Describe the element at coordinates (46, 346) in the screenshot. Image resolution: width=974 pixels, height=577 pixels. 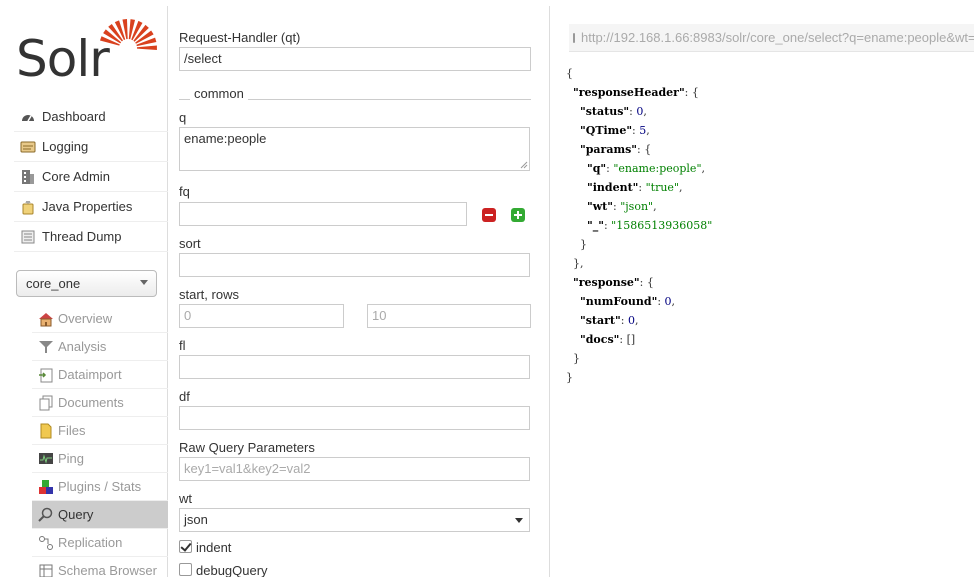
I see `analysis-icon` at that location.